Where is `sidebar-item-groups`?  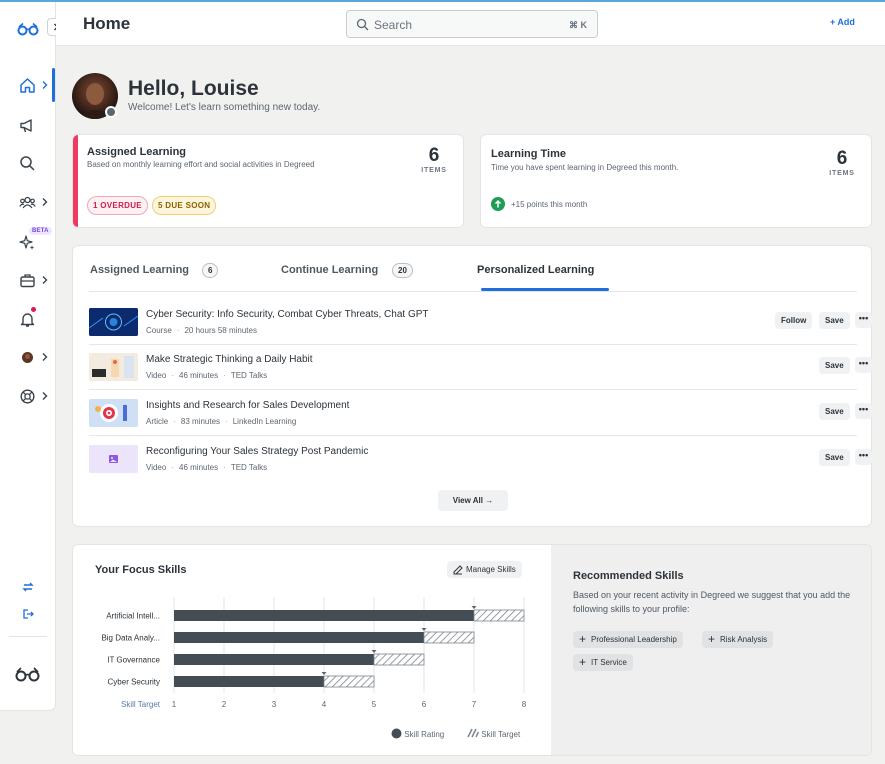
sidebar-item-groups is located at coordinates (28, 202).